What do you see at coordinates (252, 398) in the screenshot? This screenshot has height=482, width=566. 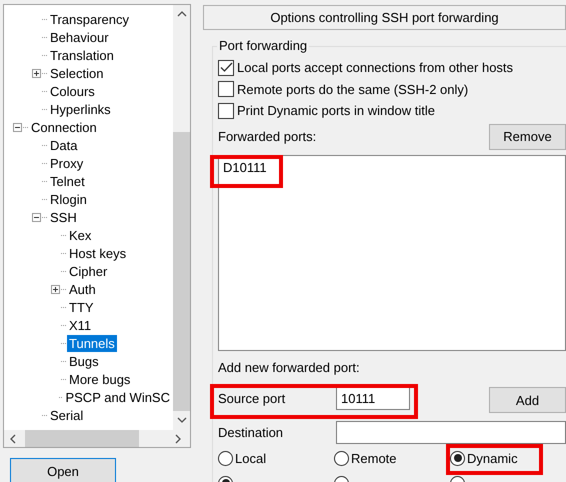 I see `field-label: Source port` at bounding box center [252, 398].